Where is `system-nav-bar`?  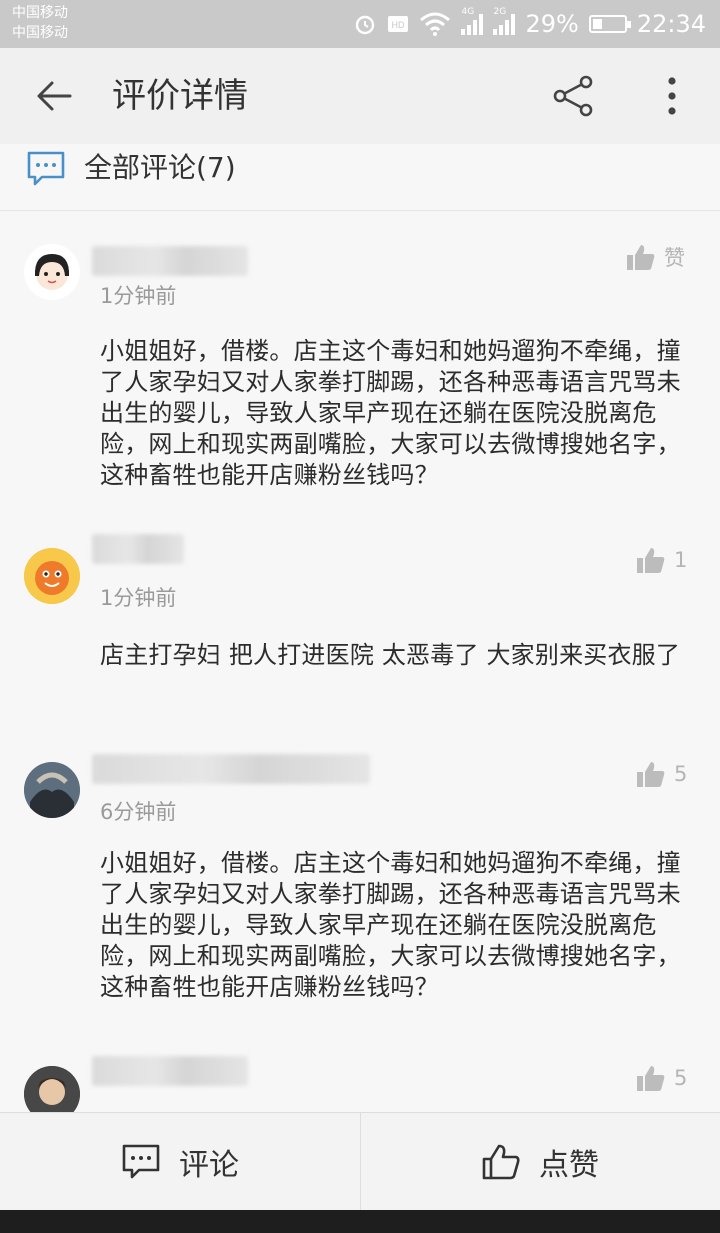
system-nav-bar is located at coordinates (360, 1221).